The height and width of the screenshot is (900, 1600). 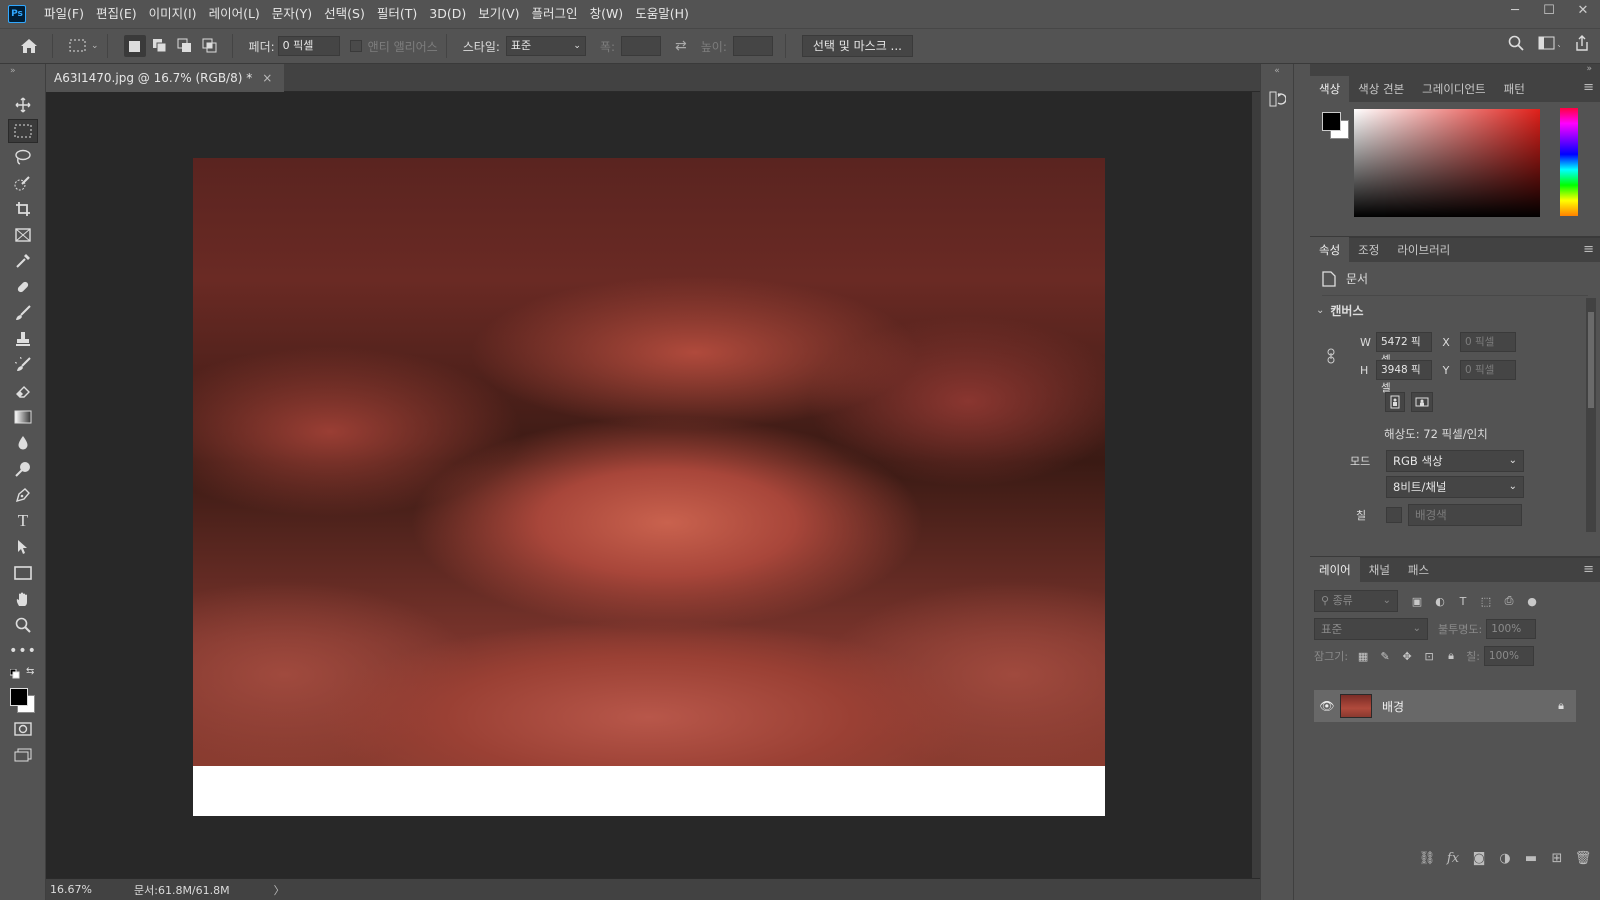 I want to click on lasso-tool, so click(x=23, y=157).